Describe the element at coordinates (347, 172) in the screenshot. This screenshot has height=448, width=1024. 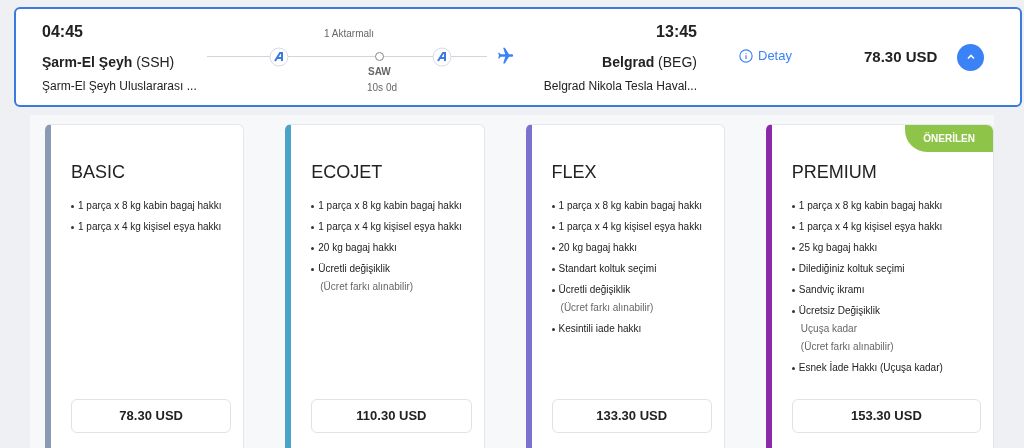
I see `fare-name: ECOJET` at that location.